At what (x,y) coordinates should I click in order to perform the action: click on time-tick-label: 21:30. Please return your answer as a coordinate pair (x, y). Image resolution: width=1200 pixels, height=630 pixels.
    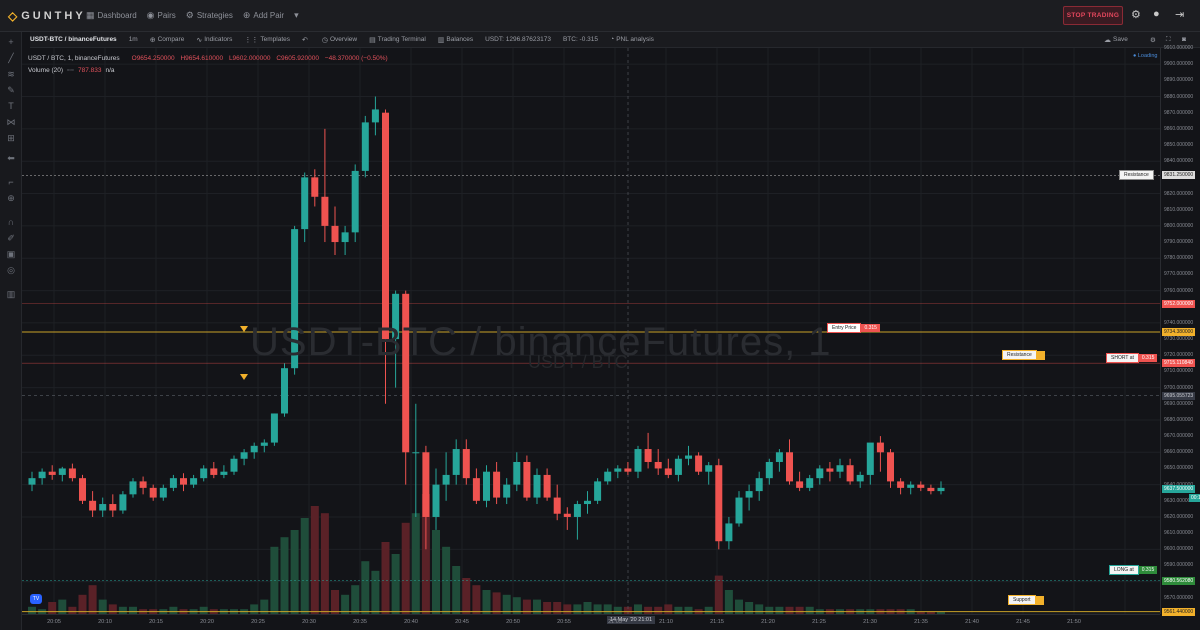
    Looking at the image, I should click on (870, 622).